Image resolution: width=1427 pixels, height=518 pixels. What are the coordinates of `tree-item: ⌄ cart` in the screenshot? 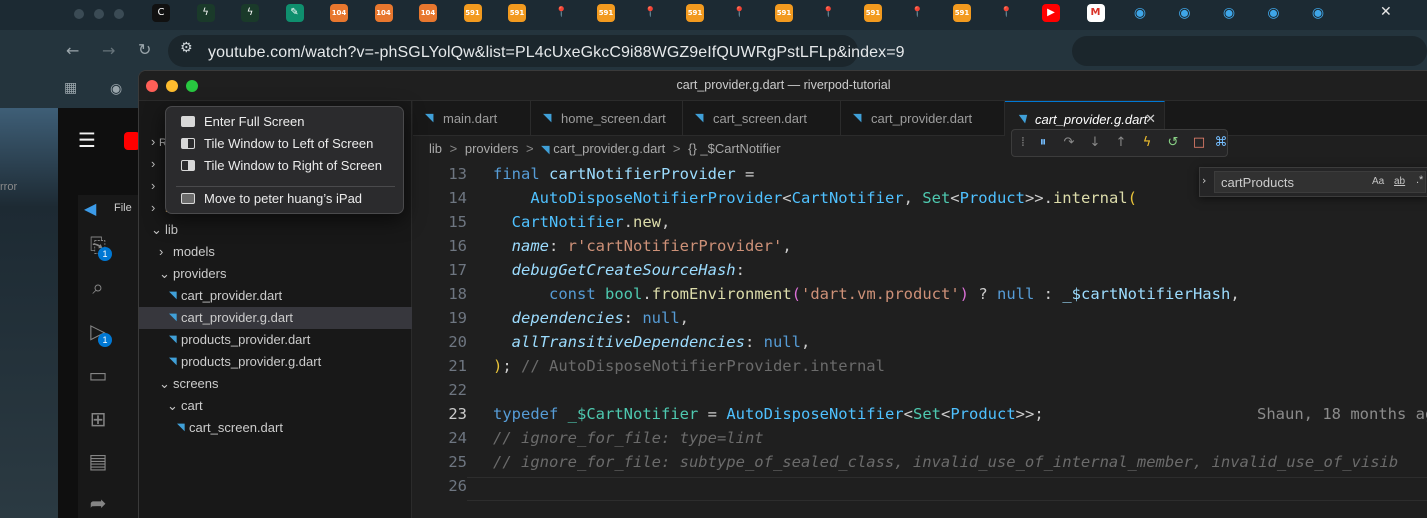 It's located at (275, 406).